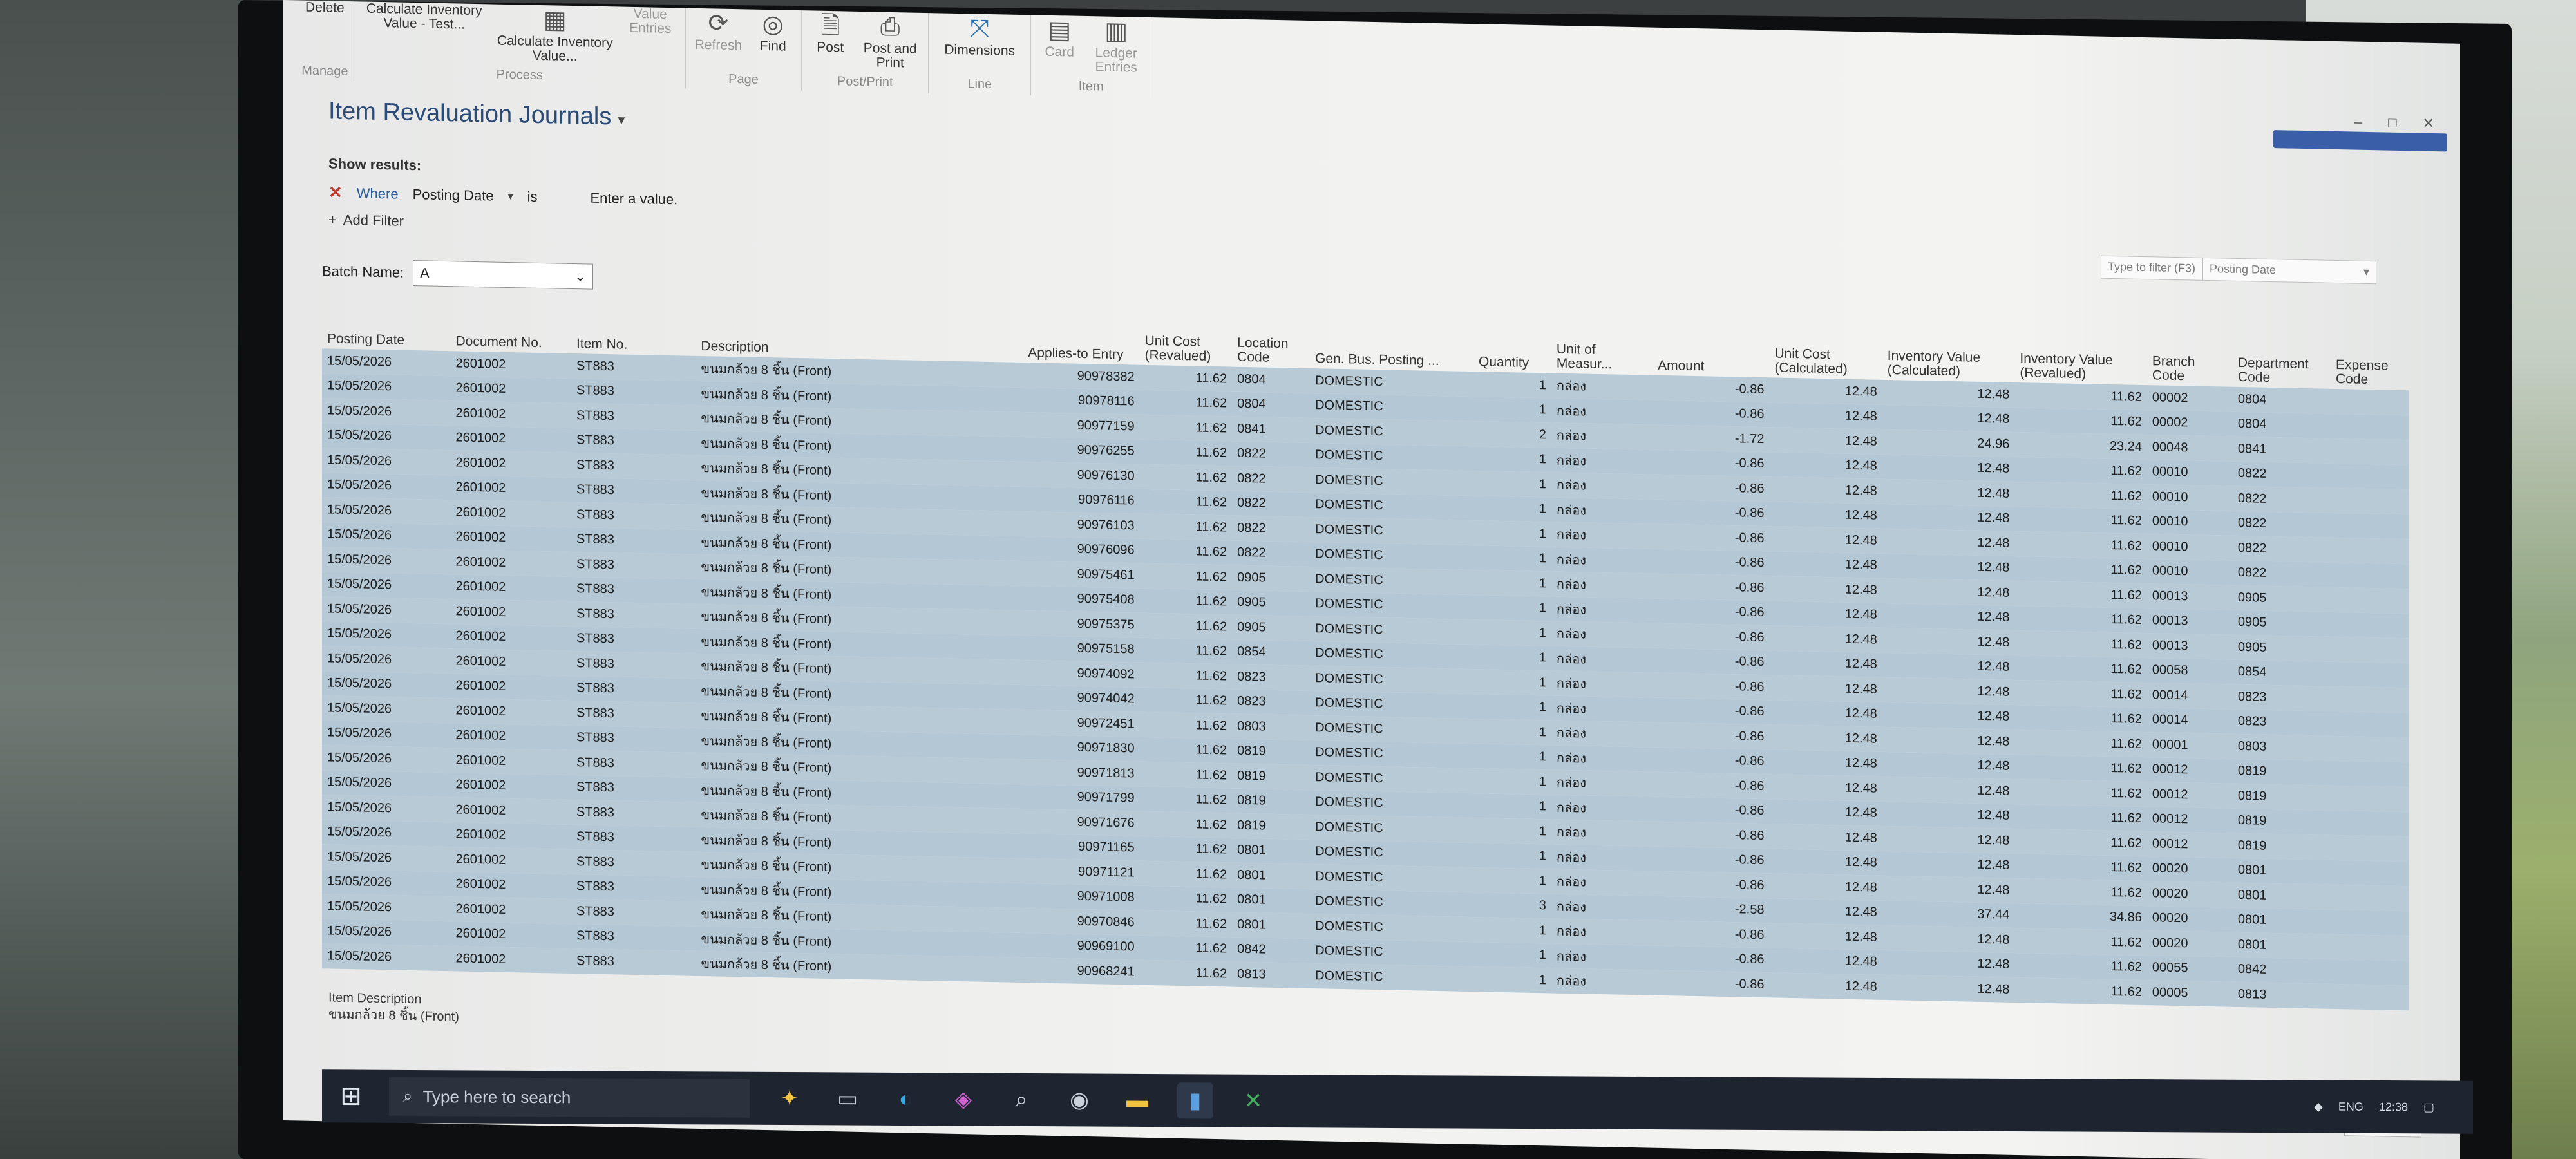  What do you see at coordinates (2190, 969) in the screenshot?
I see `table-cell: 00055` at bounding box center [2190, 969].